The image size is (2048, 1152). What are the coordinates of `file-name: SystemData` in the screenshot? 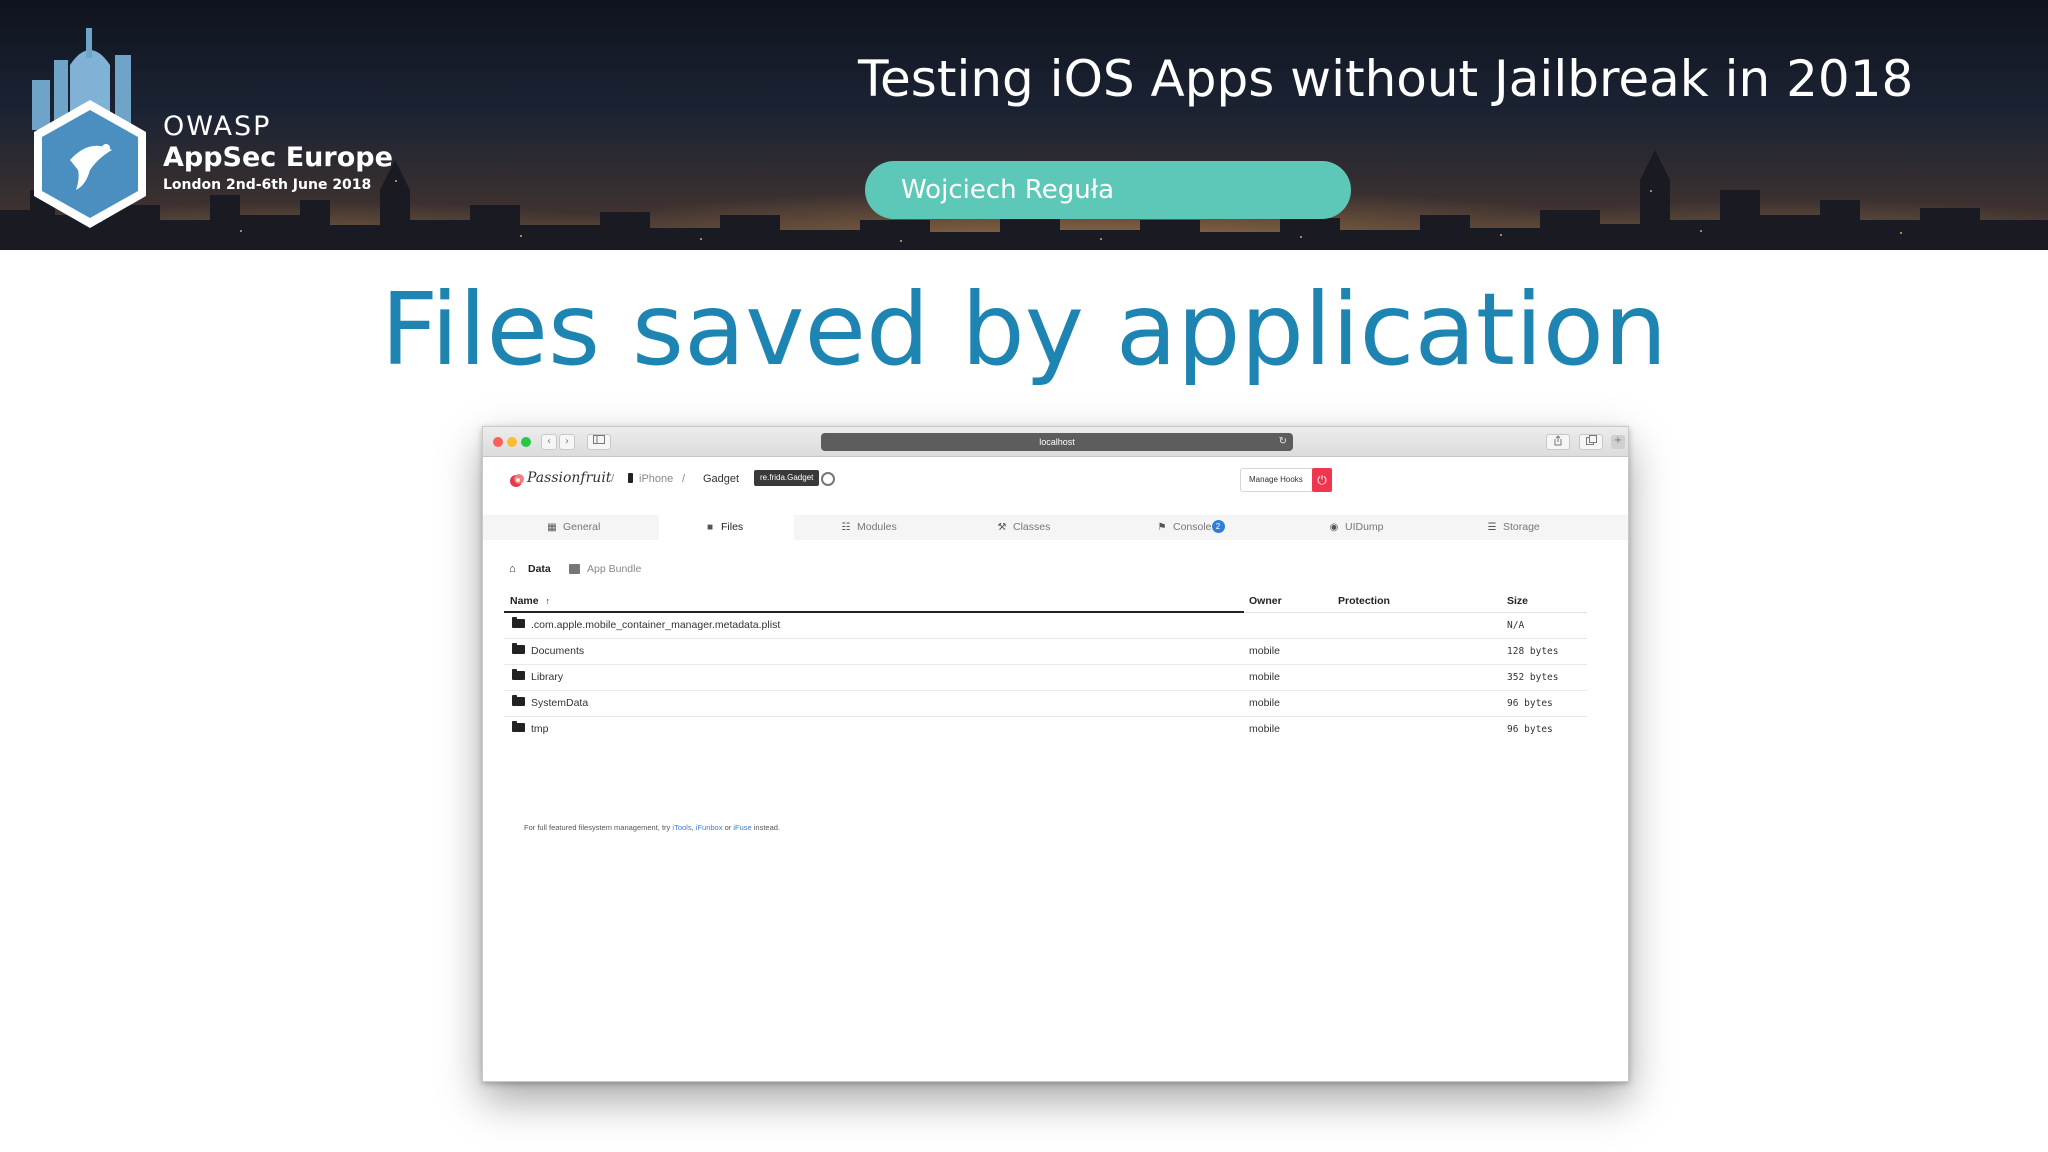 It's located at (559, 703).